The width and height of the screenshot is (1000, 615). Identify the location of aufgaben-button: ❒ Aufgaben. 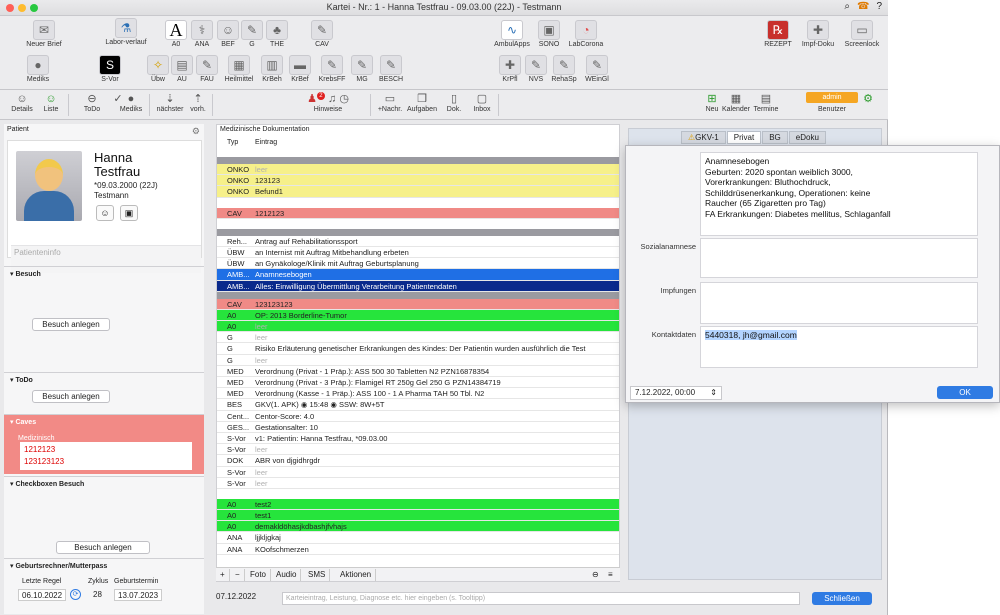
(422, 102).